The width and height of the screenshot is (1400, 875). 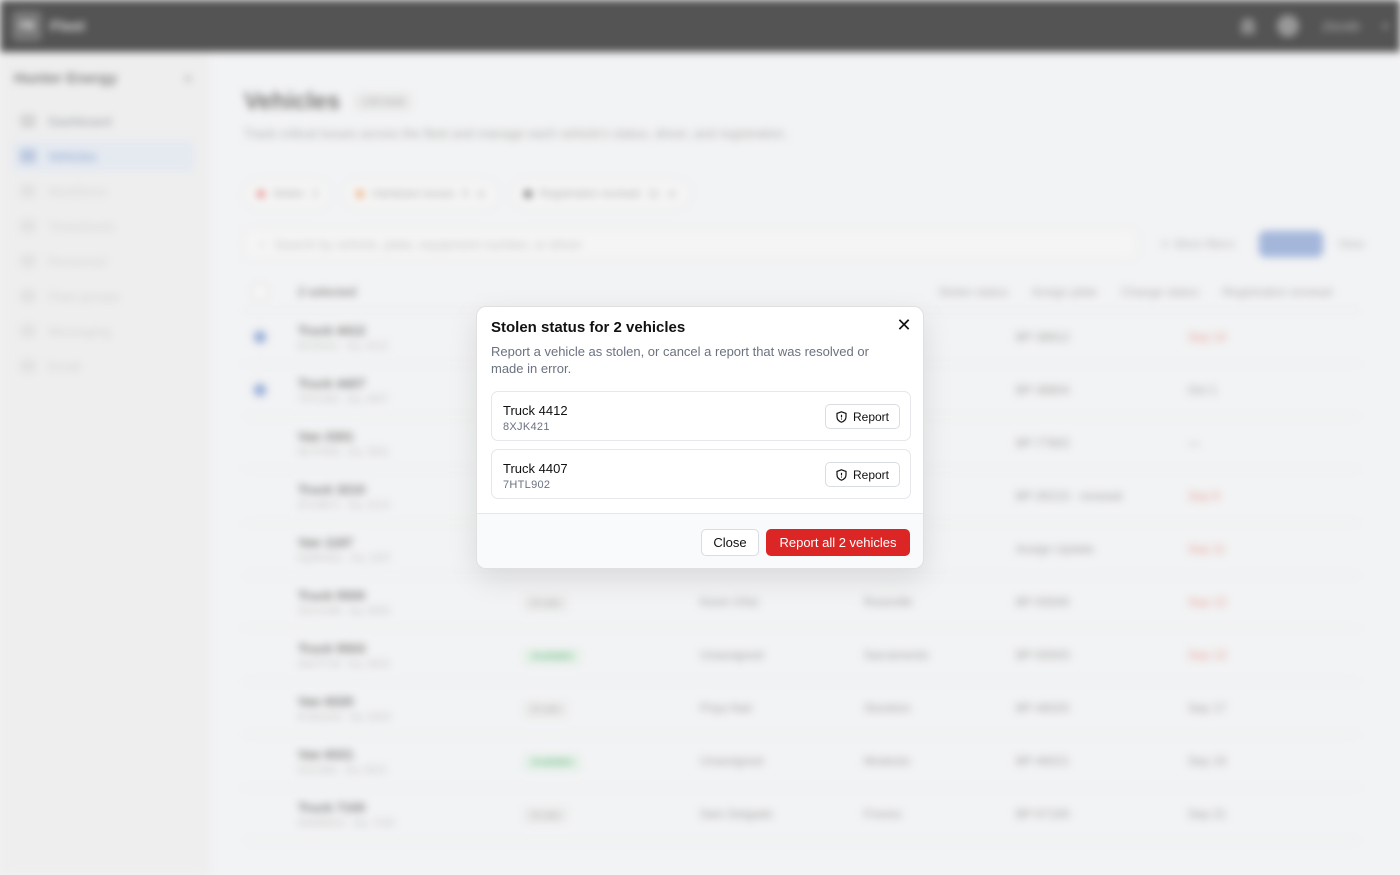 What do you see at coordinates (526, 427) in the screenshot?
I see `vehicle-plate: 8XJK421` at bounding box center [526, 427].